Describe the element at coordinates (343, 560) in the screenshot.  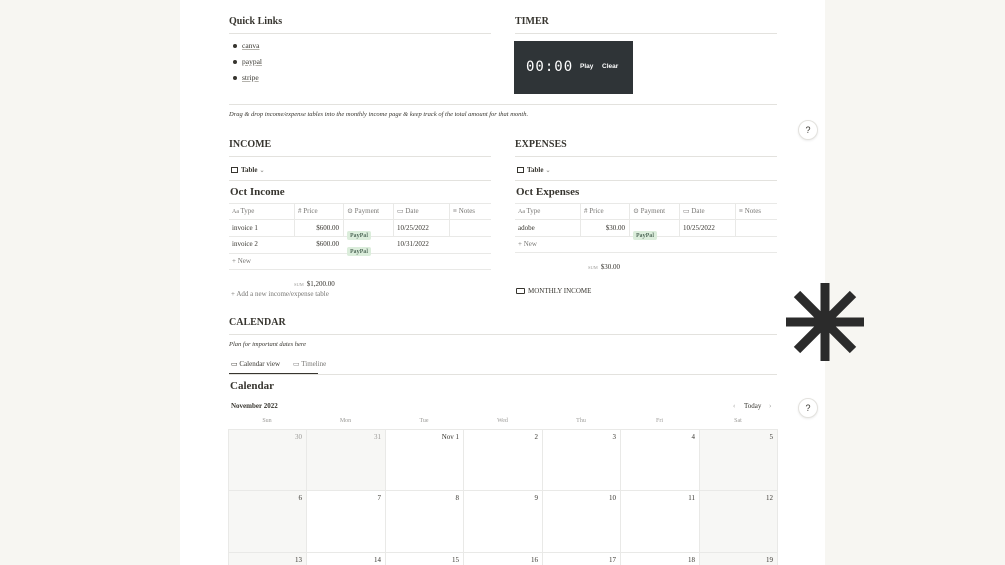
I see `calendar-day: 14` at that location.